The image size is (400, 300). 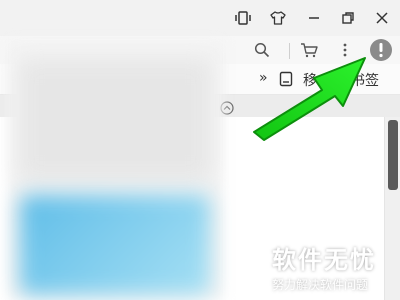 I want to click on watermark-title: 软件无忧, so click(x=324, y=260).